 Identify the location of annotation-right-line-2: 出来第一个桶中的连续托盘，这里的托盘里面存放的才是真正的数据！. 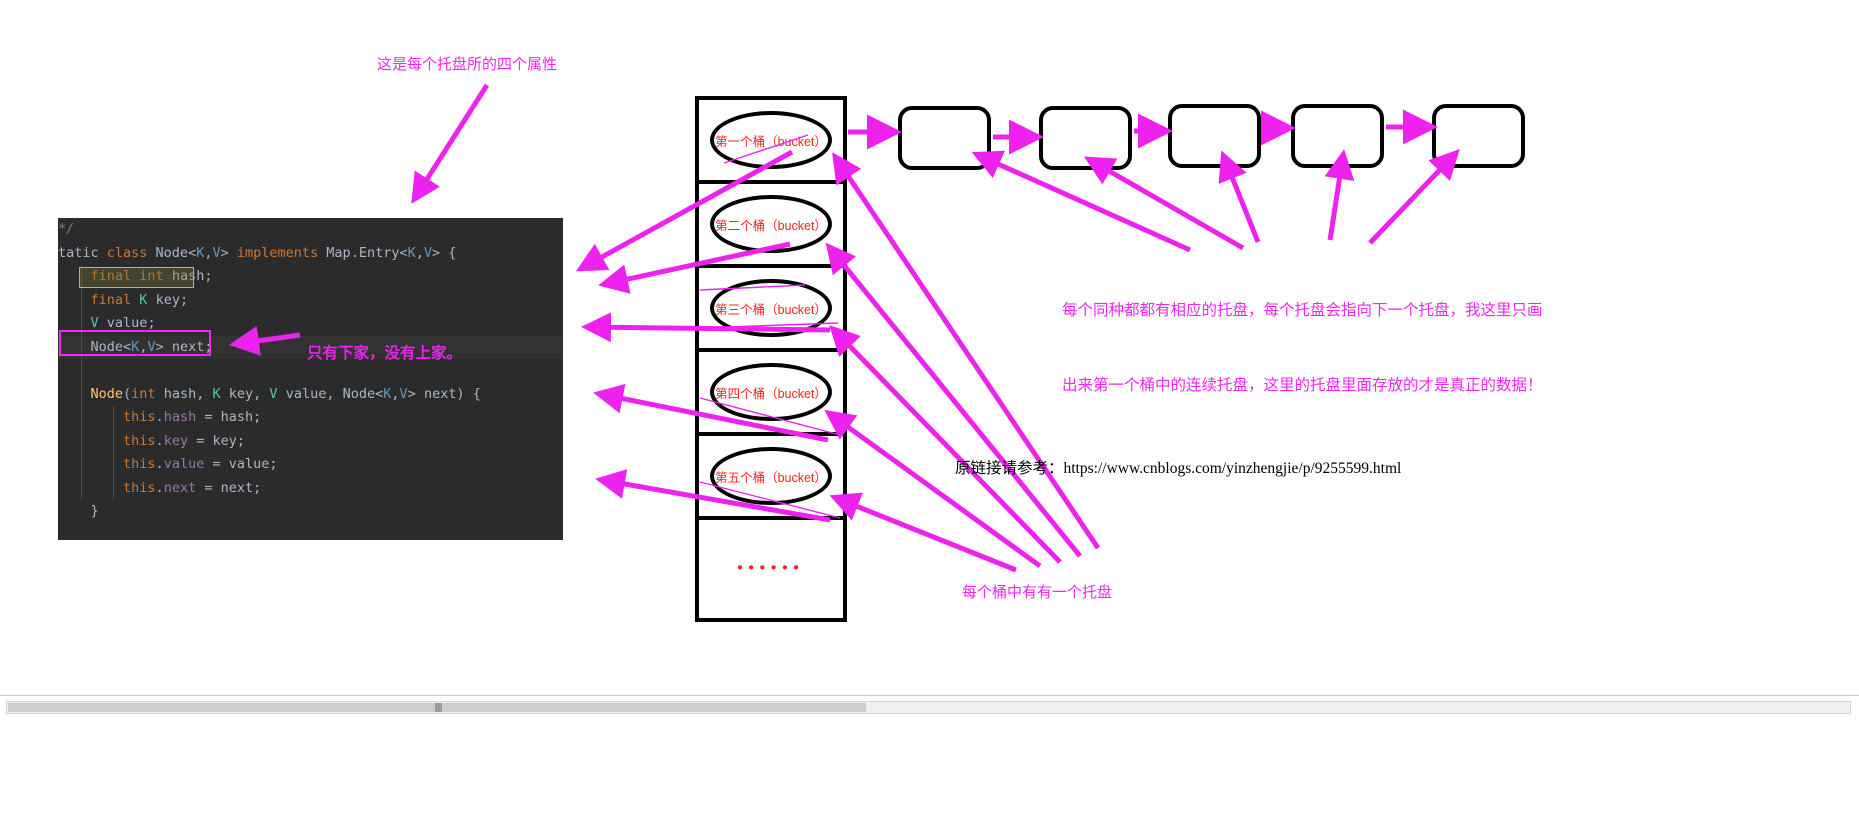
(1302, 385).